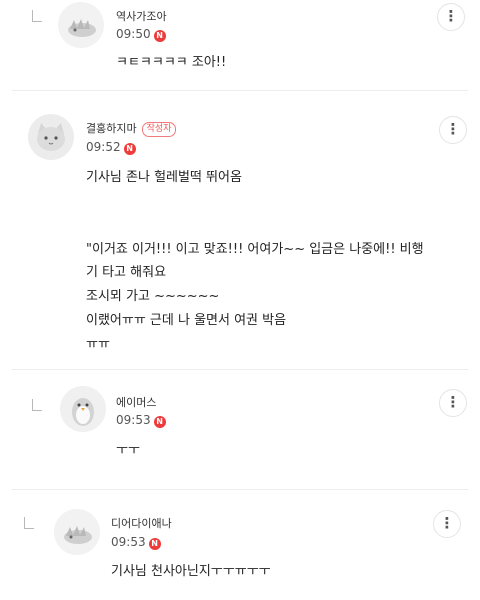 Image resolution: width=480 pixels, height=600 pixels. What do you see at coordinates (159, 129) in the screenshot?
I see `author-badge: 작성자` at bounding box center [159, 129].